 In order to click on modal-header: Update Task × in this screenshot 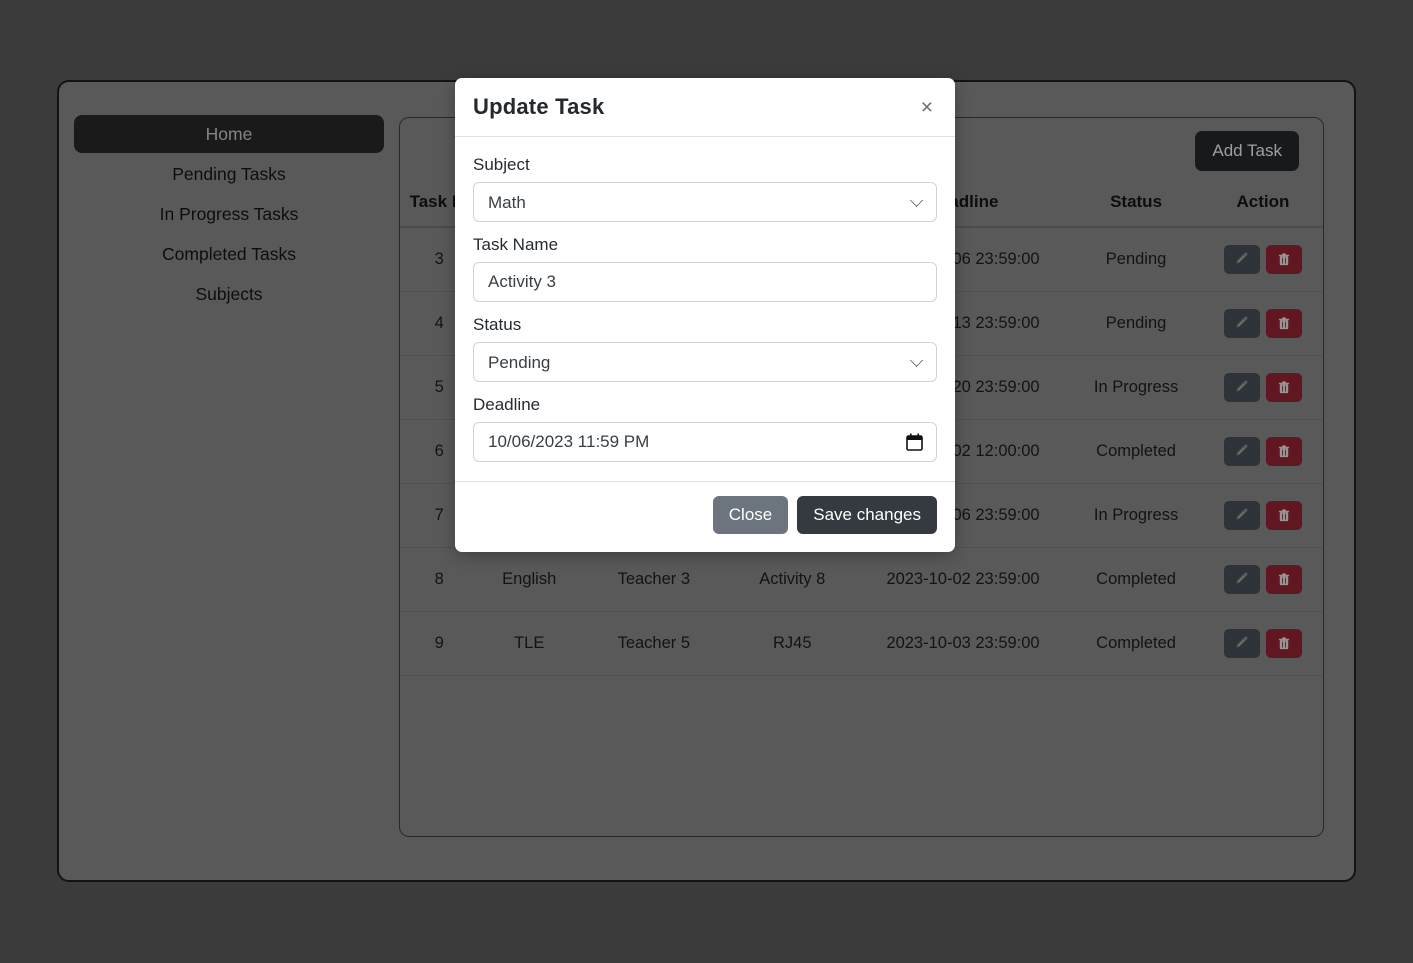, I will do `click(705, 107)`.